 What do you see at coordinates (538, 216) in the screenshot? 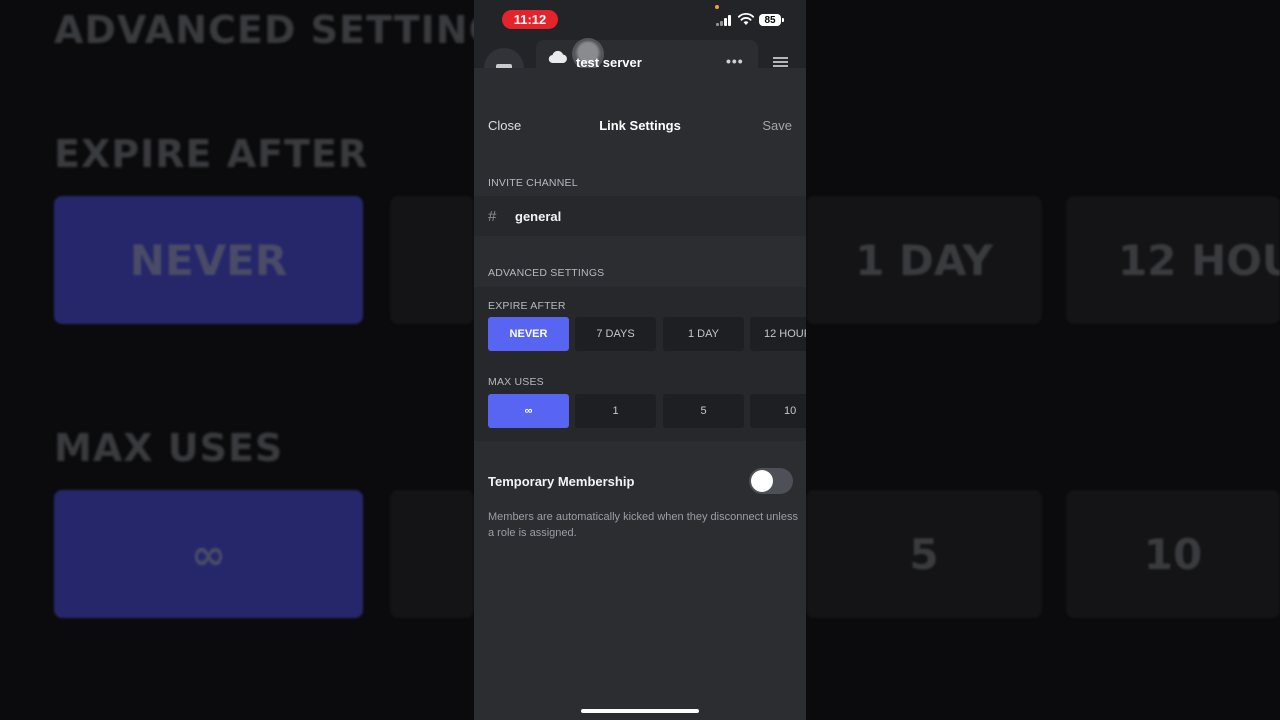
I see `channel-name: general` at bounding box center [538, 216].